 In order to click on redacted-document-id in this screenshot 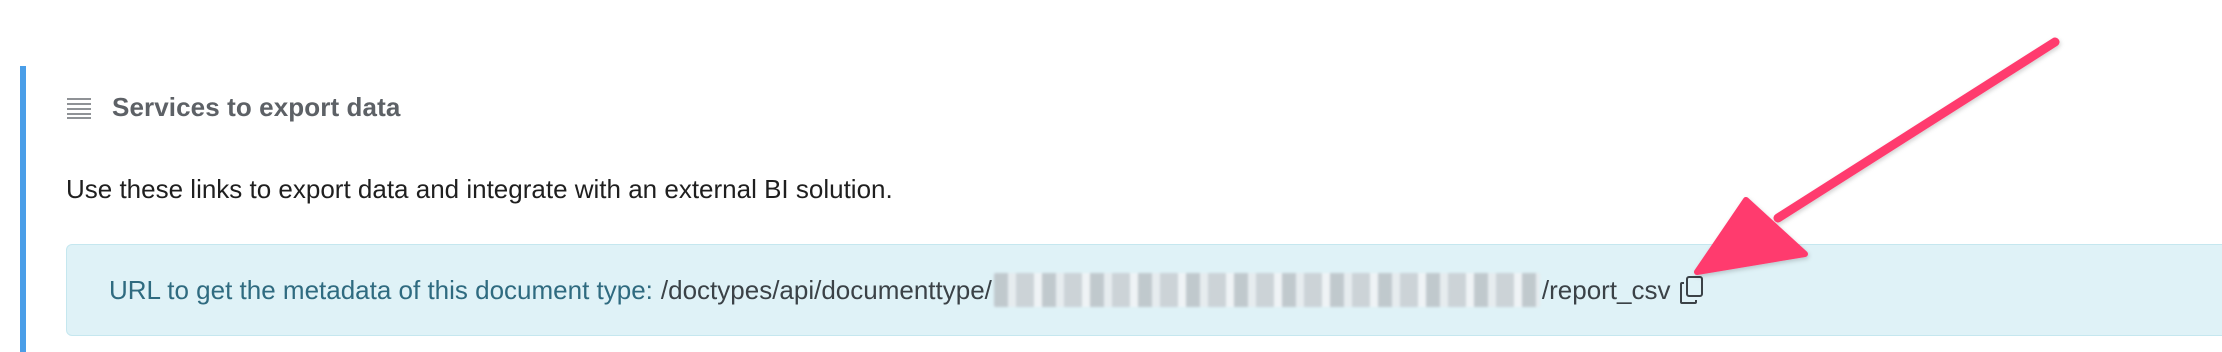, I will do `click(1266, 290)`.